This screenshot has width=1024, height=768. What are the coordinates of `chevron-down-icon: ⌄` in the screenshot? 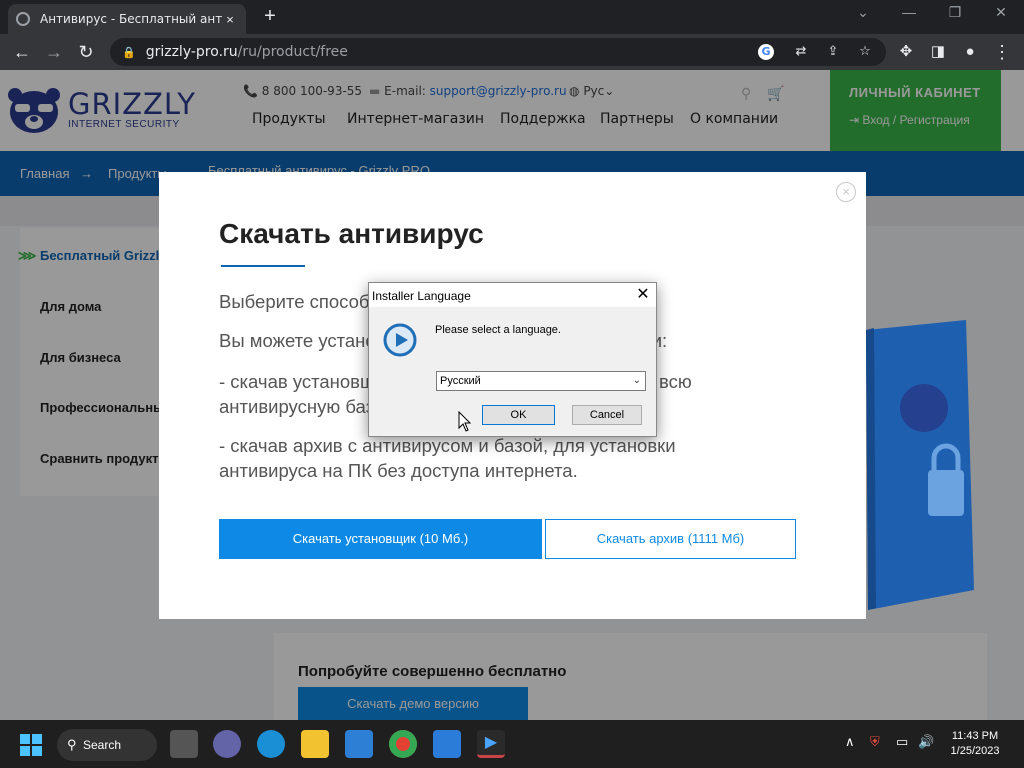 It's located at (636, 380).